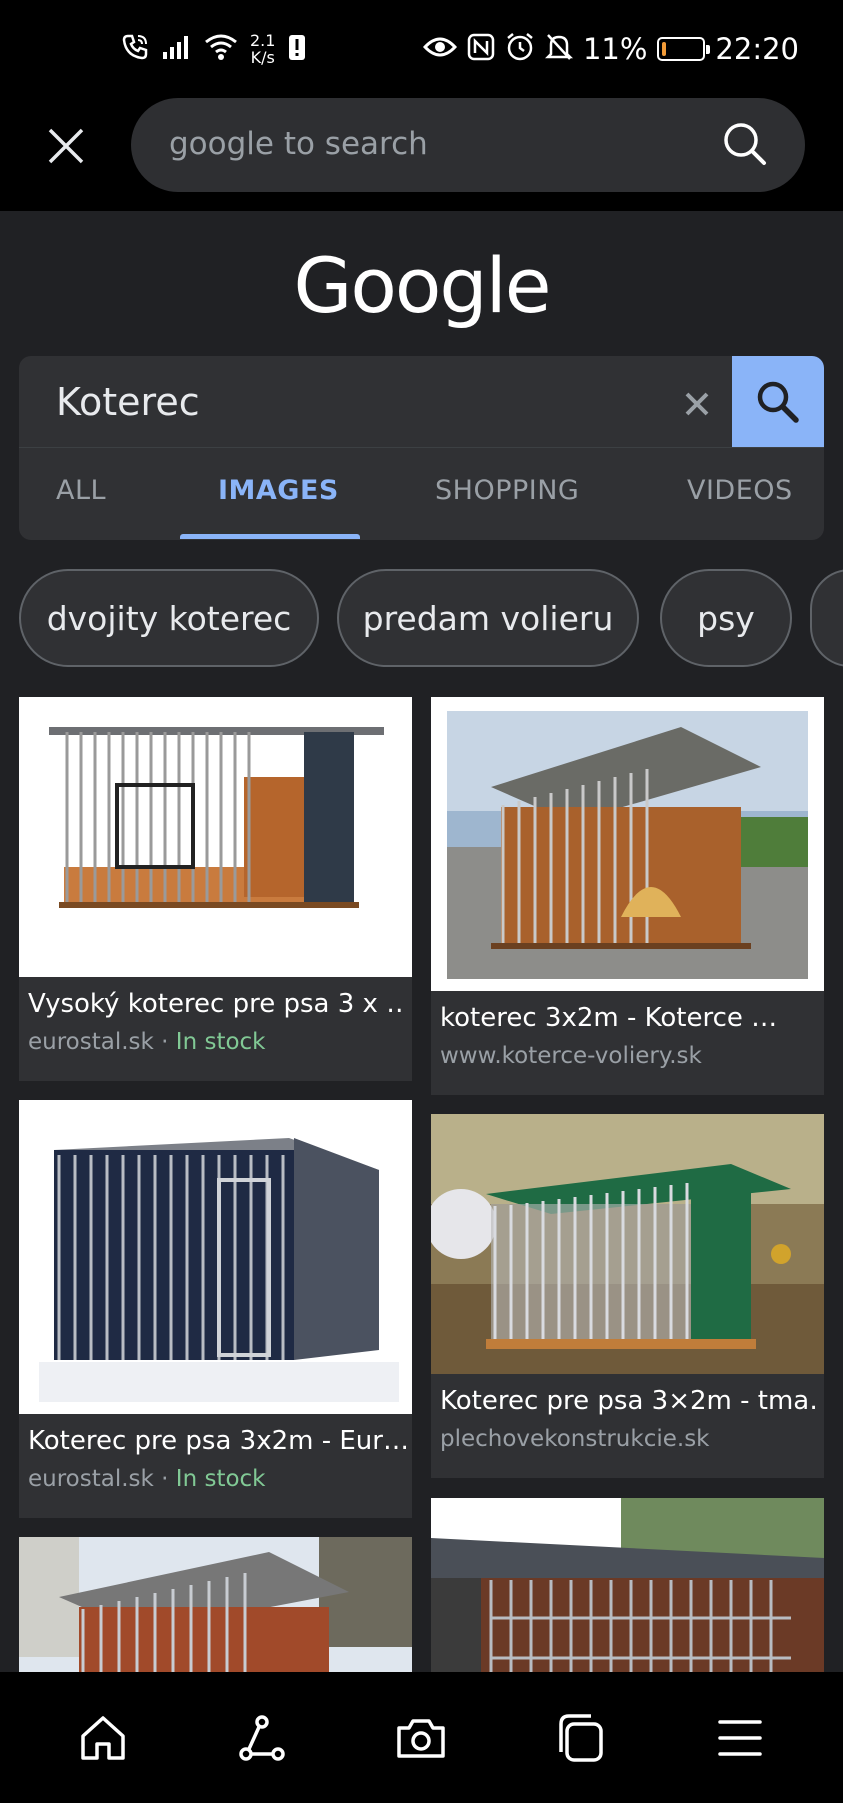 Image resolution: width=843 pixels, height=1803 pixels. I want to click on camera-button, so click(421, 1738).